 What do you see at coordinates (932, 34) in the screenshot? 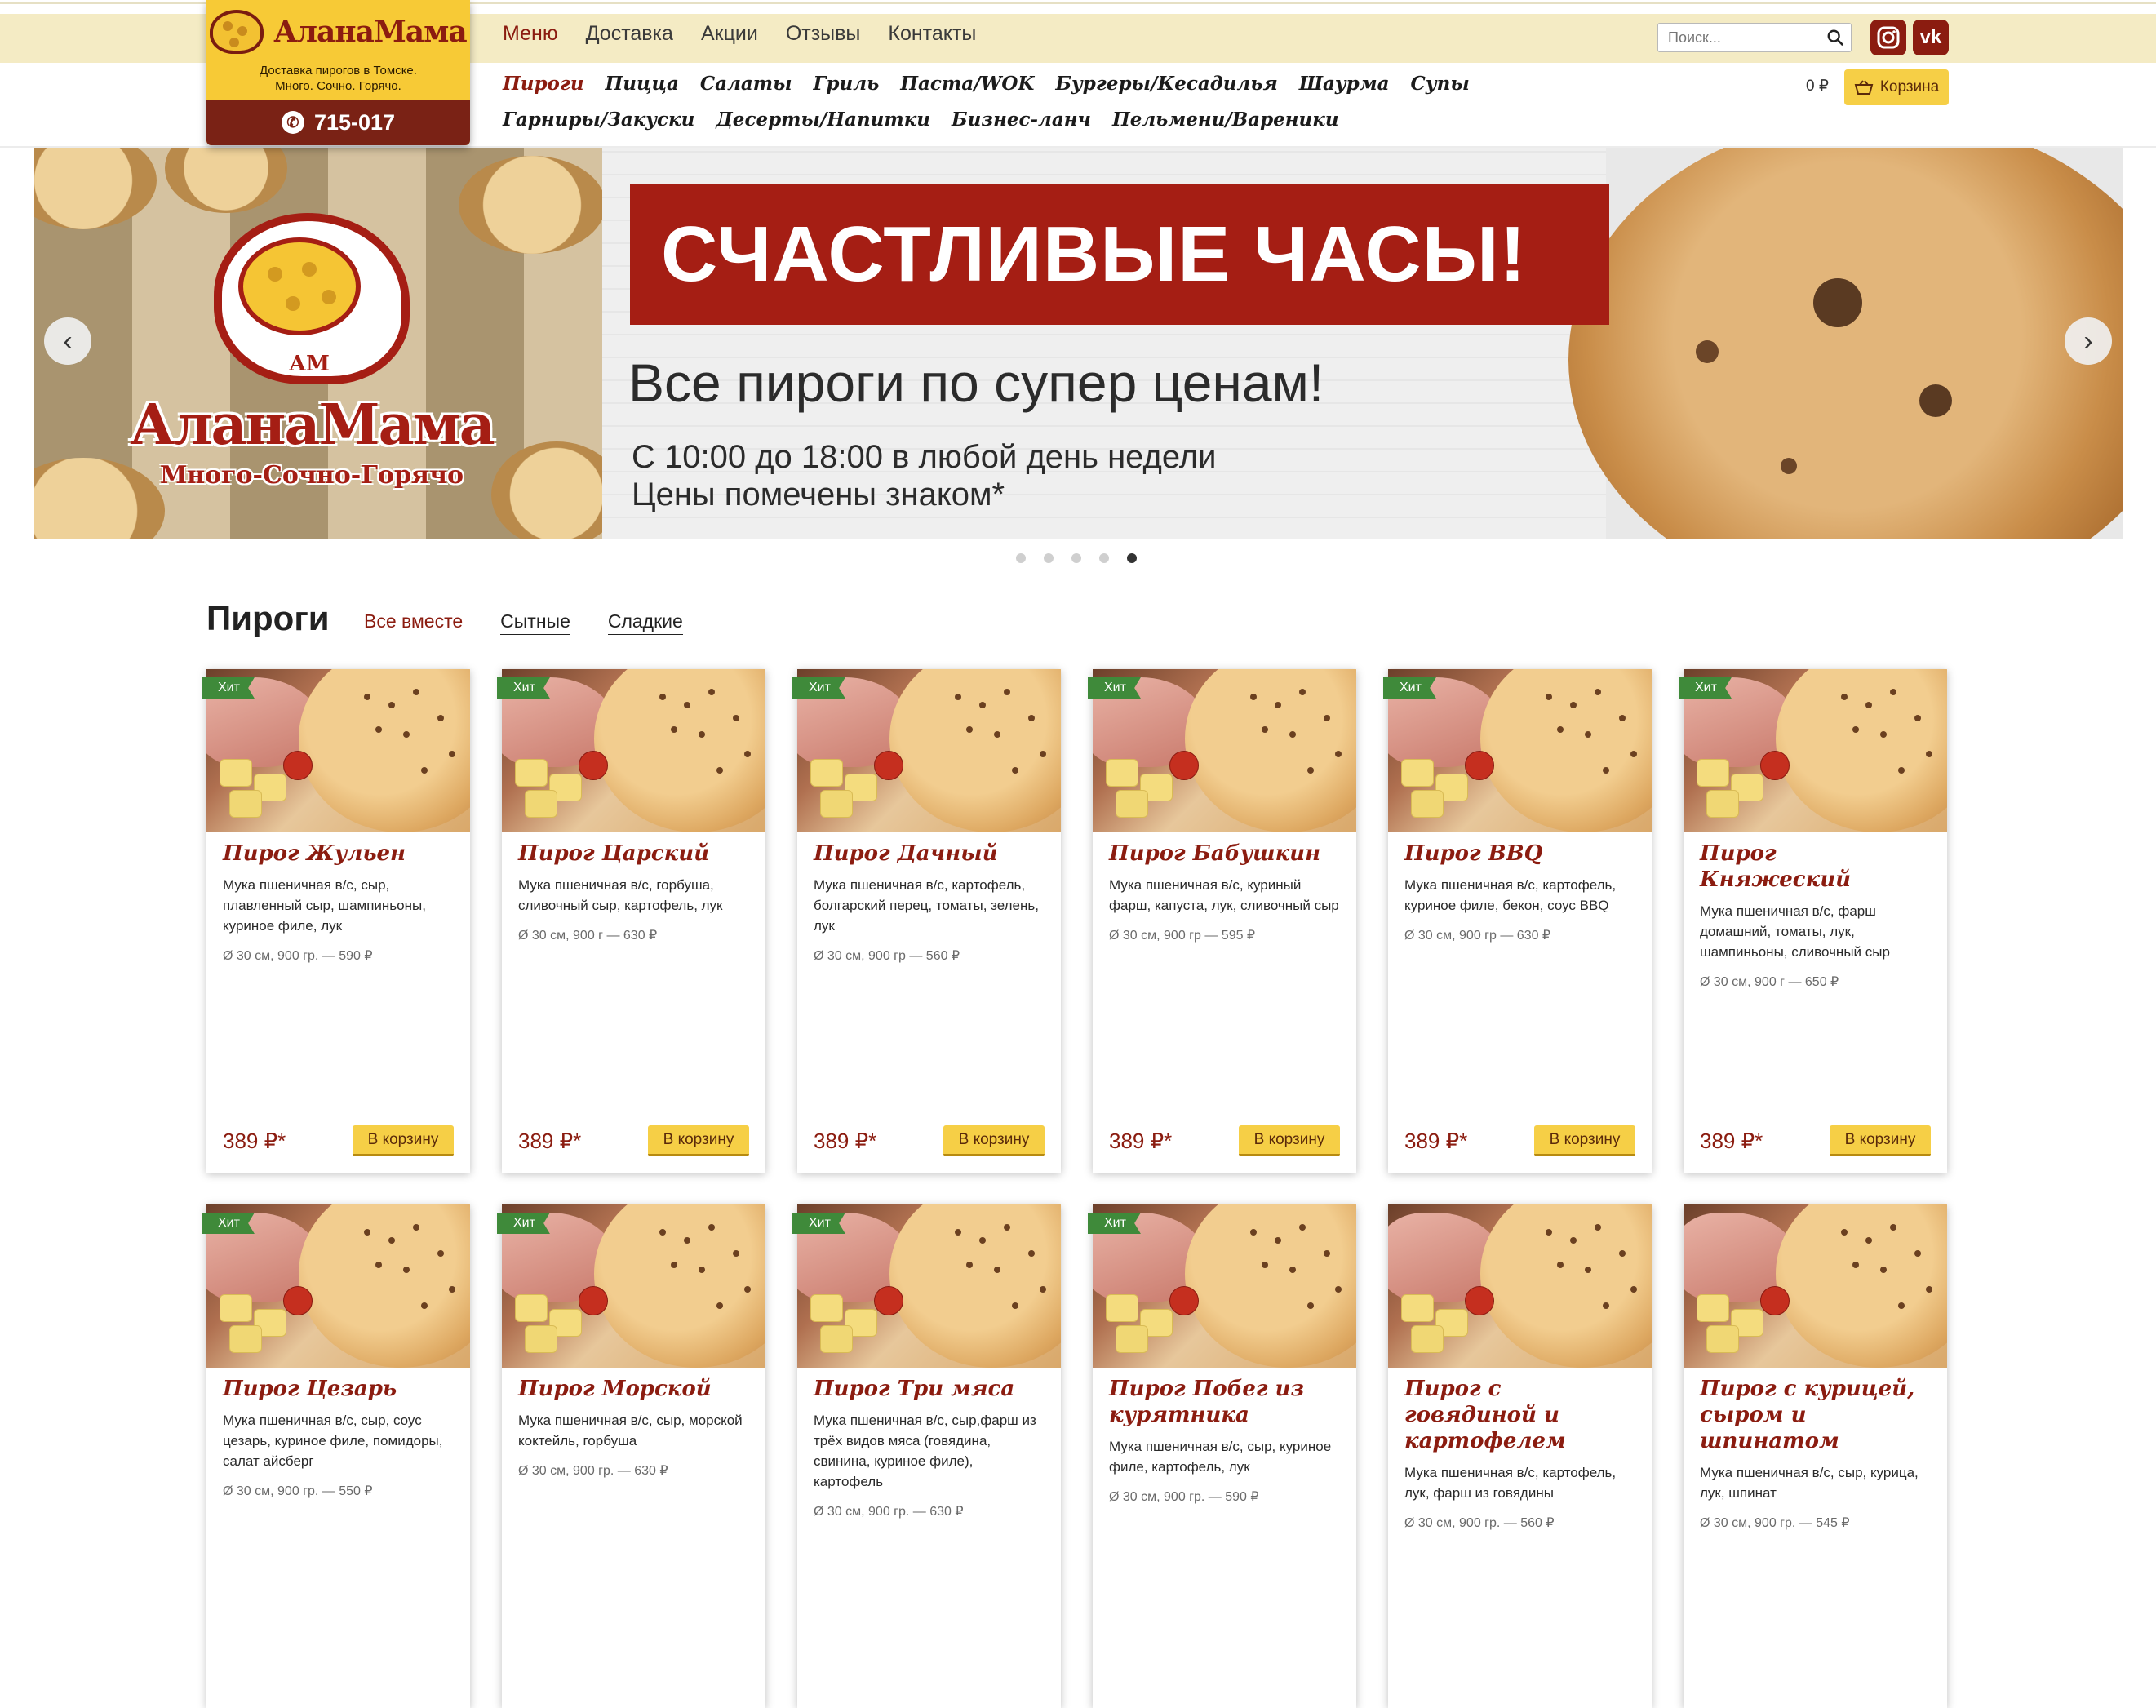
I see `menu-item-contacts: Контакты` at bounding box center [932, 34].